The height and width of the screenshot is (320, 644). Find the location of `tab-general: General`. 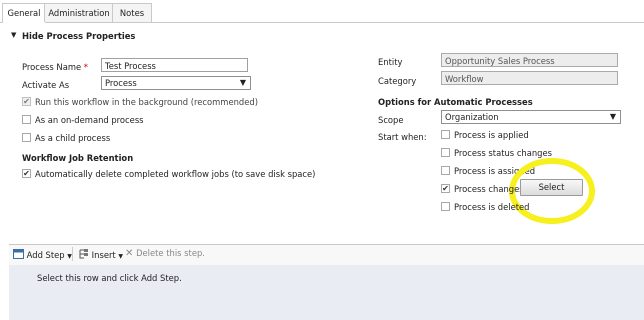

tab-general: General is located at coordinates (24, 13).